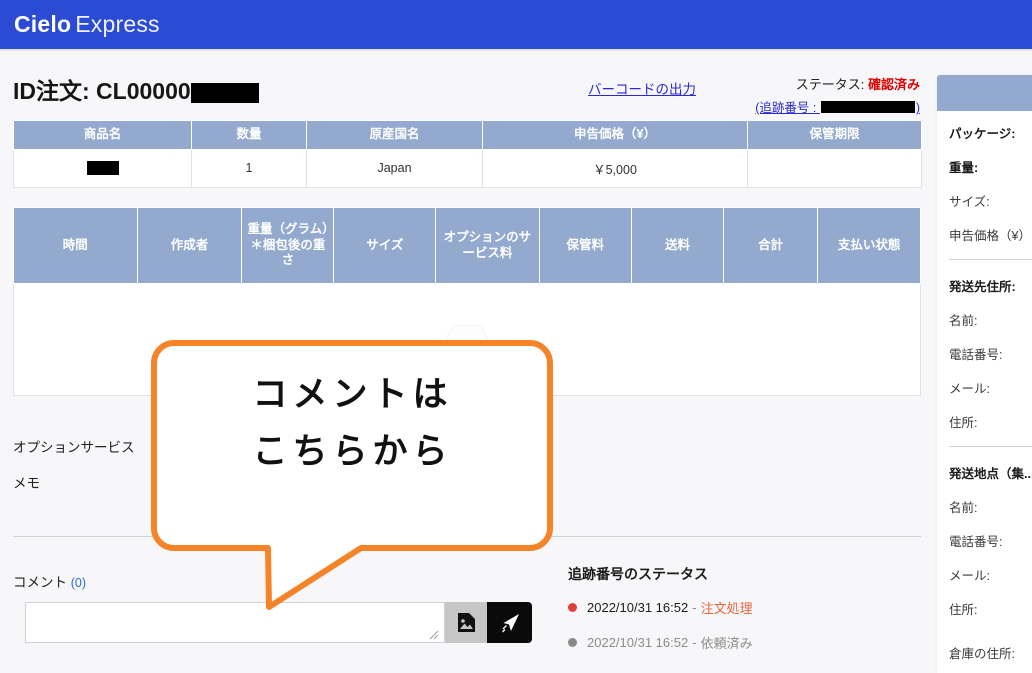 The height and width of the screenshot is (673, 1032). Describe the element at coordinates (224, 92) in the screenshot. I see `order-id-redaction` at that location.